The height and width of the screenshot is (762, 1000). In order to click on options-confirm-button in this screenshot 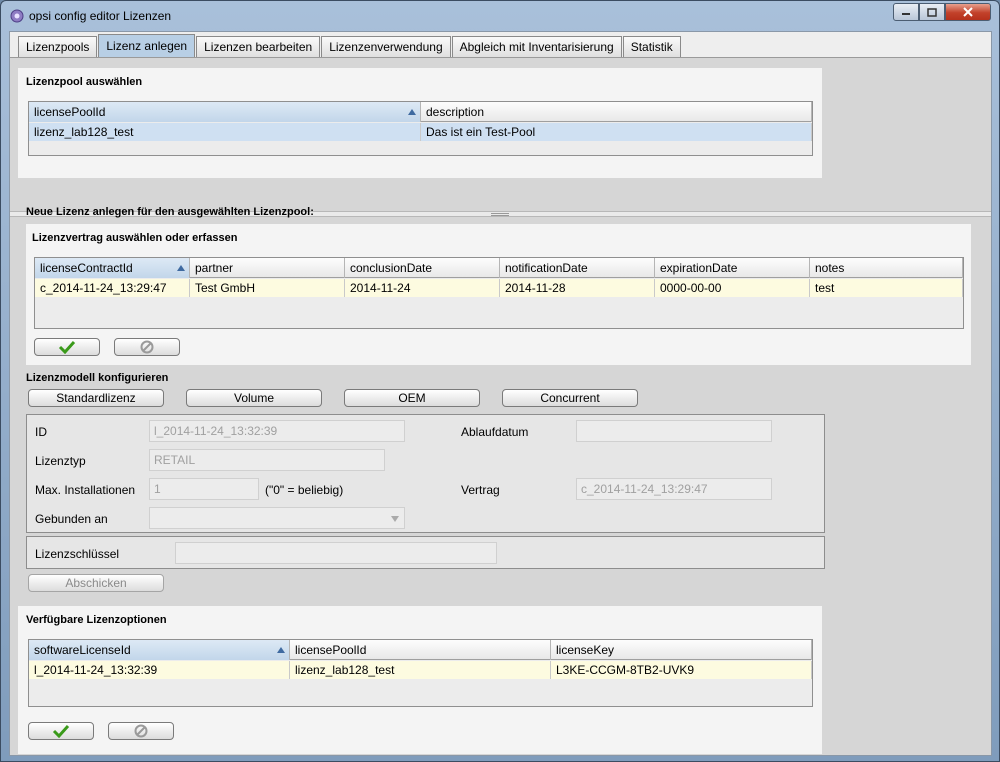, I will do `click(61, 731)`.